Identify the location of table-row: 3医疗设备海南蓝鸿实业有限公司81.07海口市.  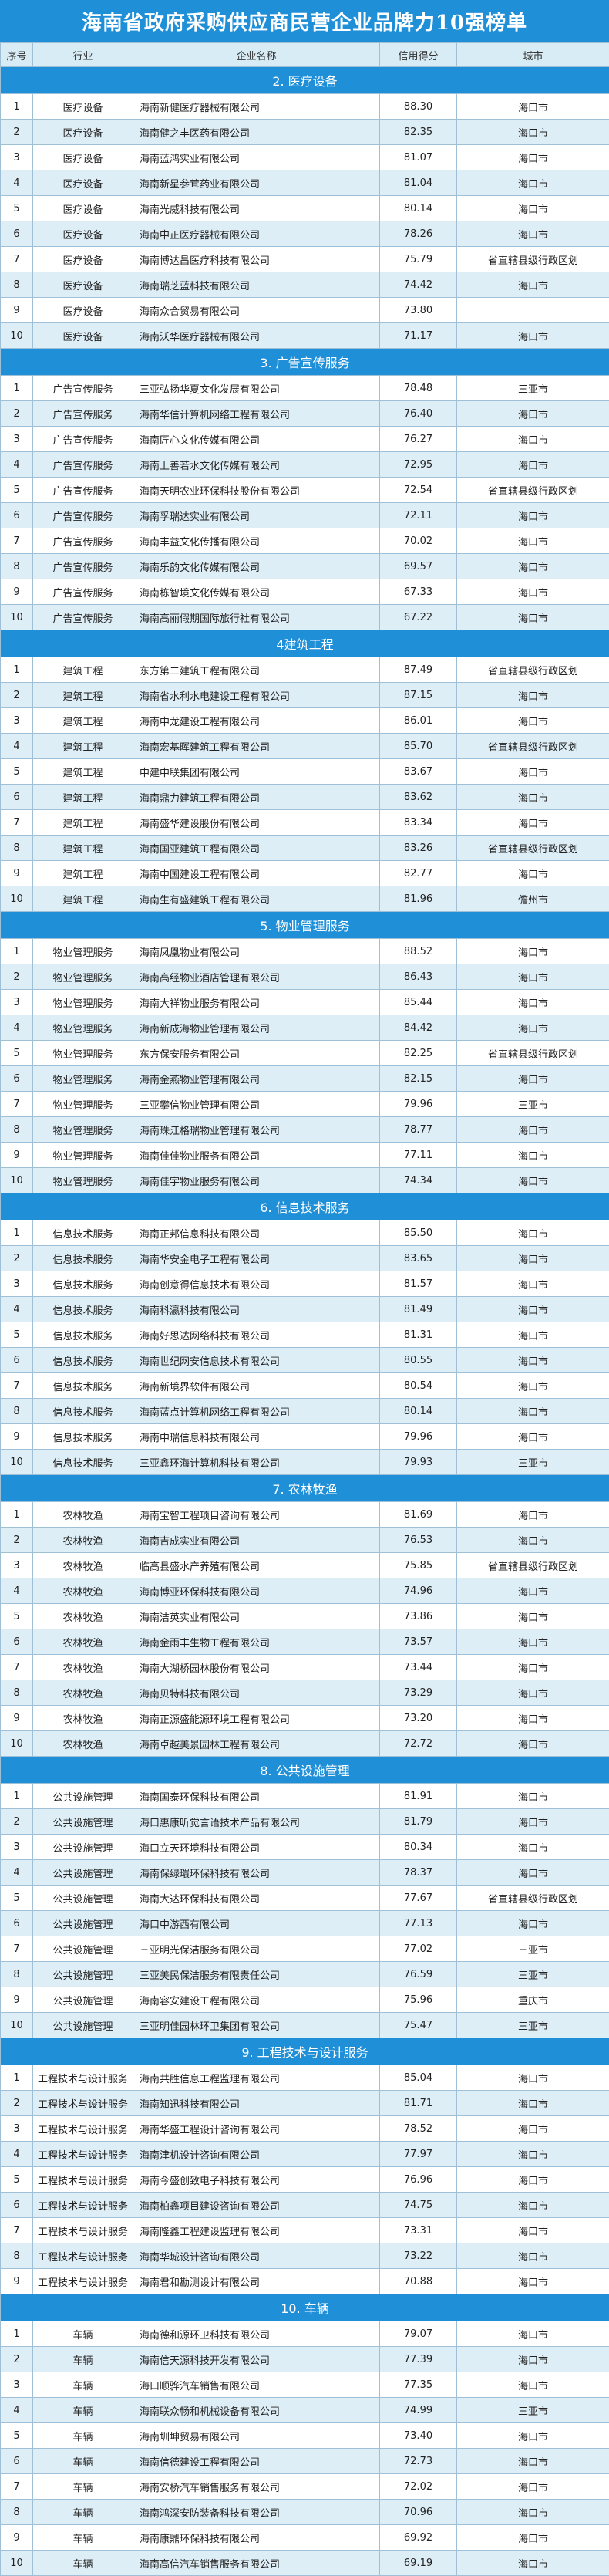
(305, 157).